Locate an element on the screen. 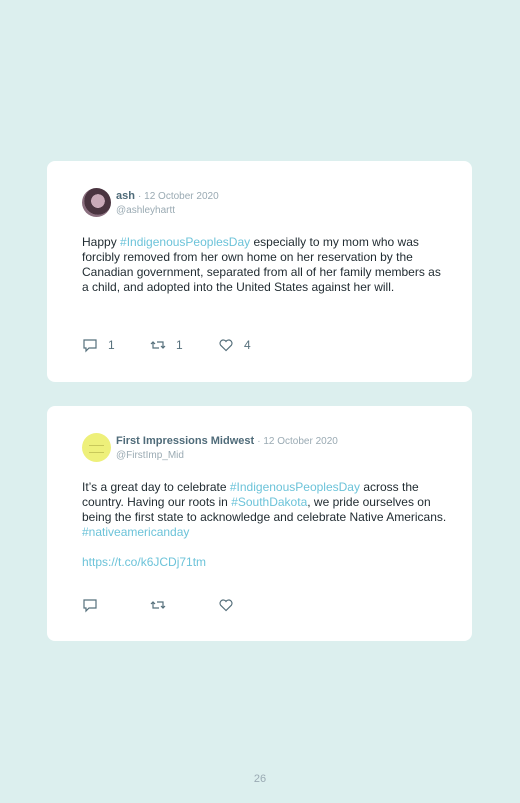 Image resolution: width=520 pixels, height=803 pixels. text-segment: It’s a great day to celebrate is located at coordinates (156, 487).